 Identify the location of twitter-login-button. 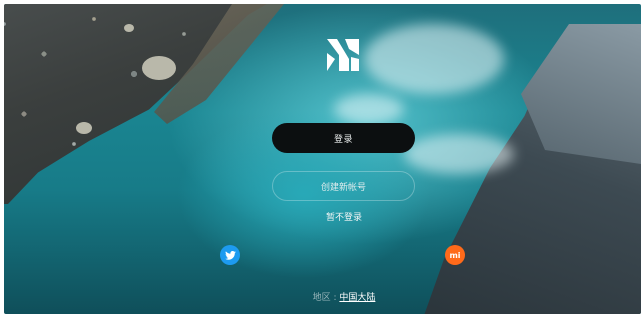
(230, 255).